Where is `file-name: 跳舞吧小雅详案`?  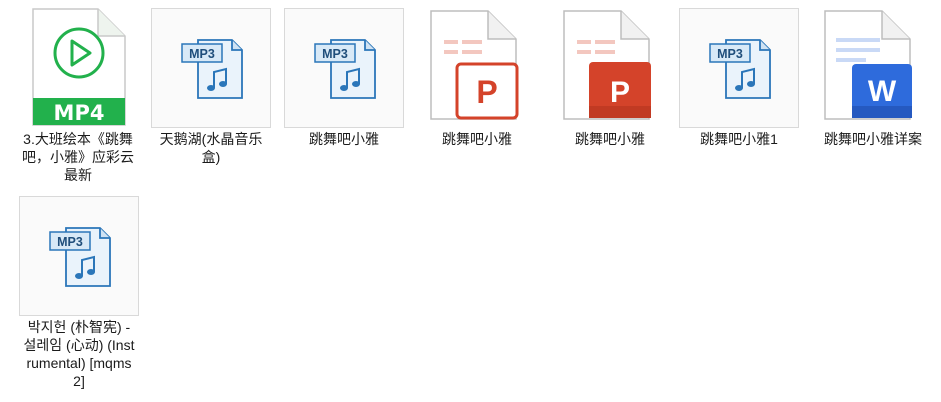 file-name: 跳舞吧小雅详案 is located at coordinates (873, 139).